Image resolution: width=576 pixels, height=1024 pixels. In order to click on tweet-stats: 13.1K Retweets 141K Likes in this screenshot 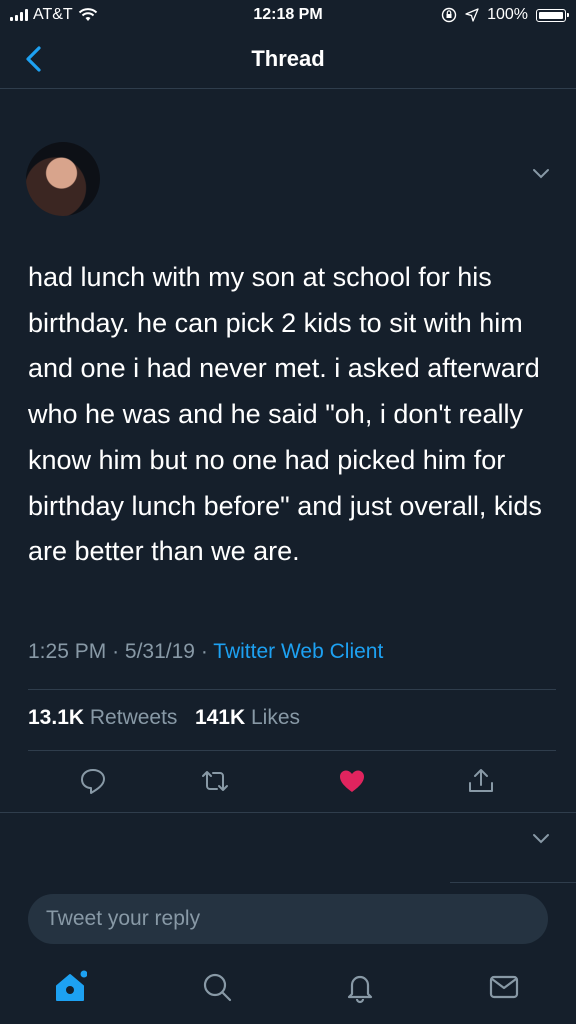, I will do `click(164, 718)`.